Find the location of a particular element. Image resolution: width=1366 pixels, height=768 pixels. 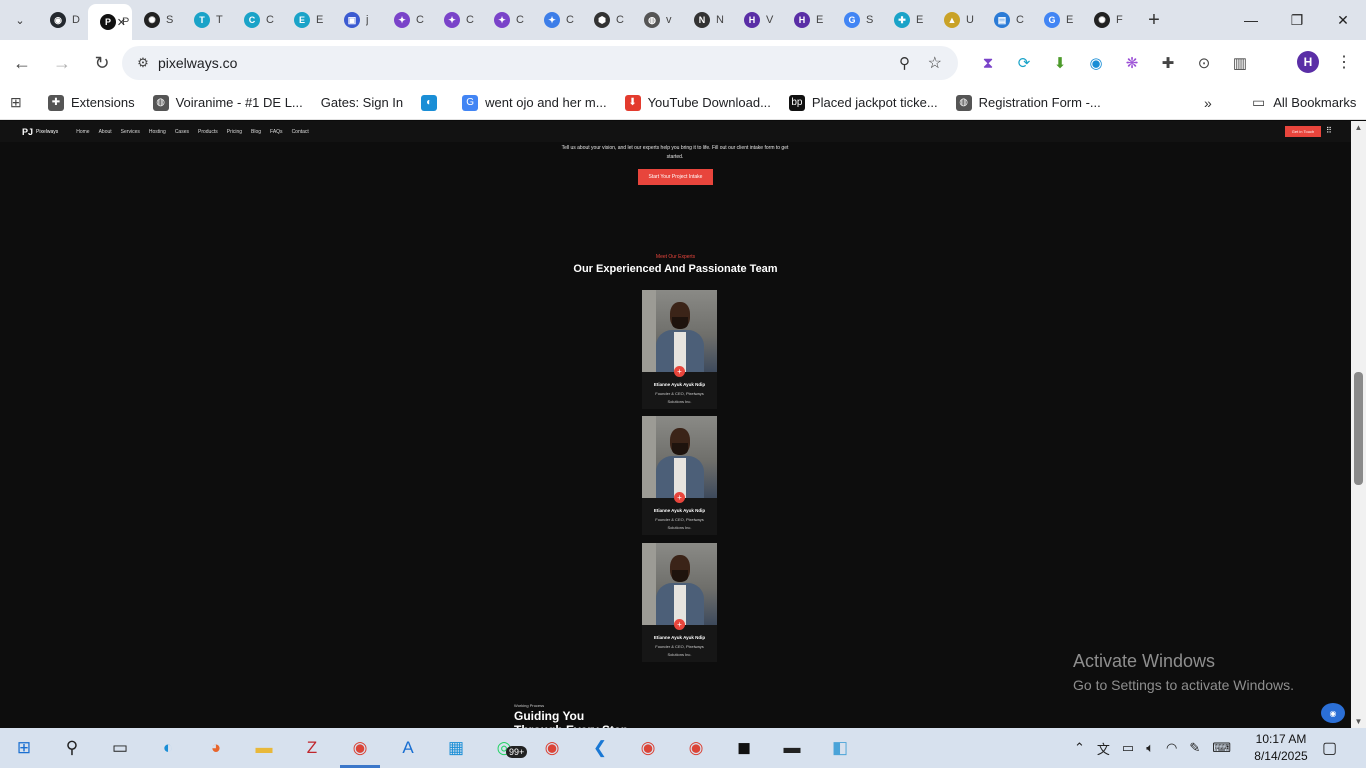

profile-avatar: H is located at coordinates (1308, 62).